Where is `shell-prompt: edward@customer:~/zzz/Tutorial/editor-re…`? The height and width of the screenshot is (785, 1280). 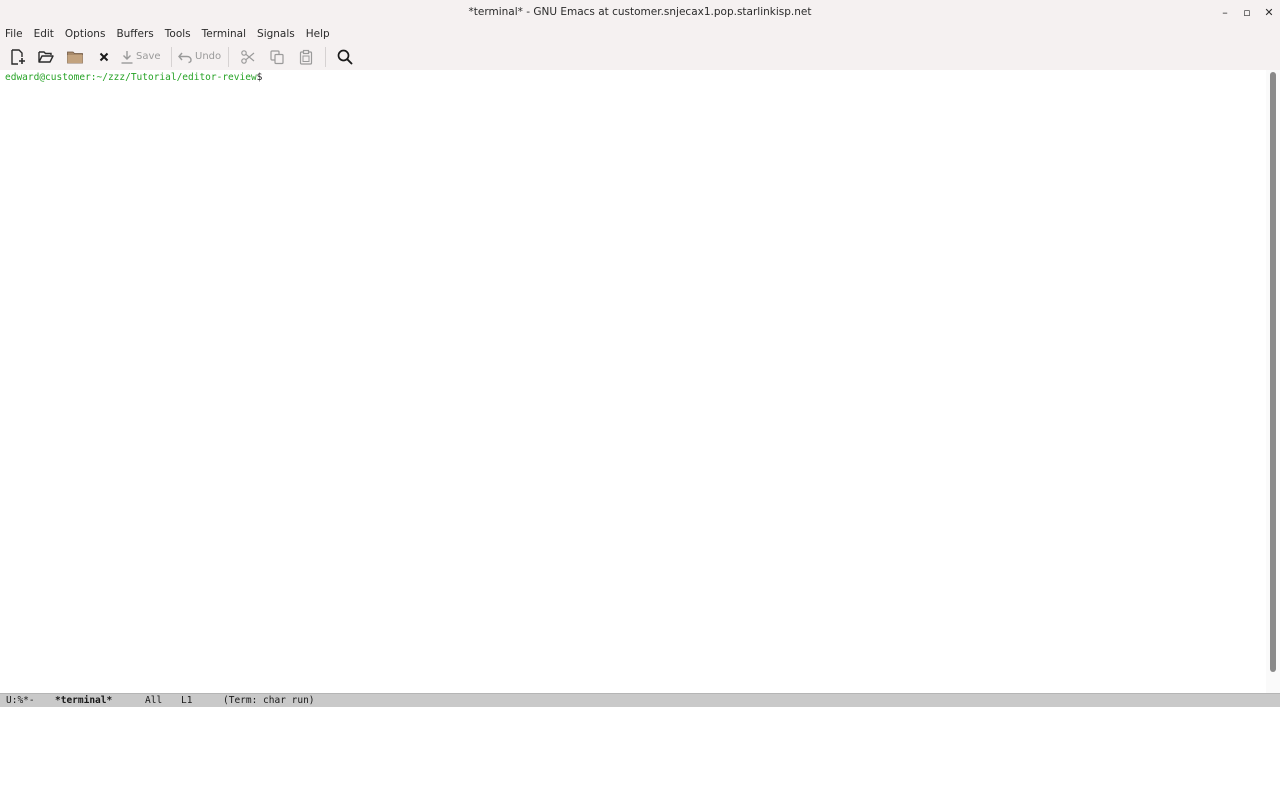 shell-prompt: edward@customer:~/zzz/Tutorial/editor-re… is located at coordinates (136, 77).